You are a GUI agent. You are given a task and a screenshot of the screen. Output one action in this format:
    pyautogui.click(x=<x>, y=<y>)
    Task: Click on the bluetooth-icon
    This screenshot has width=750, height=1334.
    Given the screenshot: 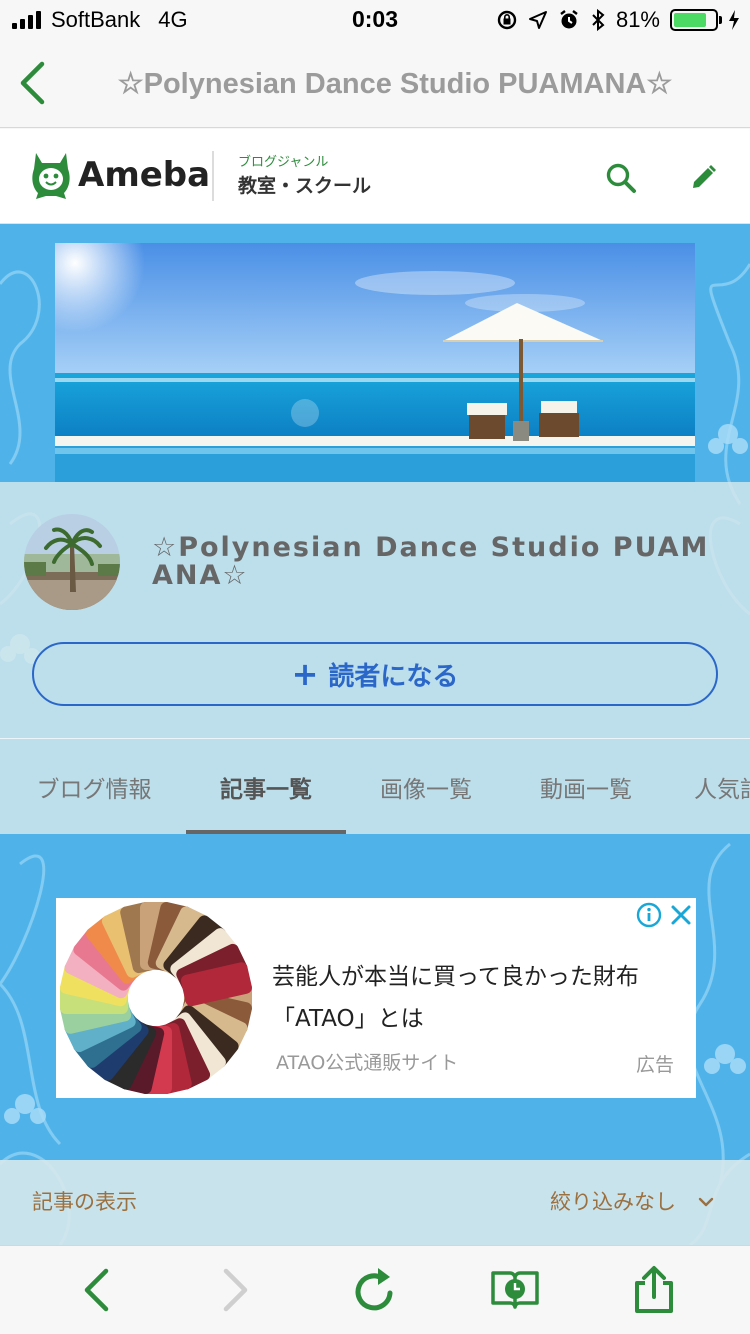 What is the action you would take?
    pyautogui.click(x=598, y=20)
    